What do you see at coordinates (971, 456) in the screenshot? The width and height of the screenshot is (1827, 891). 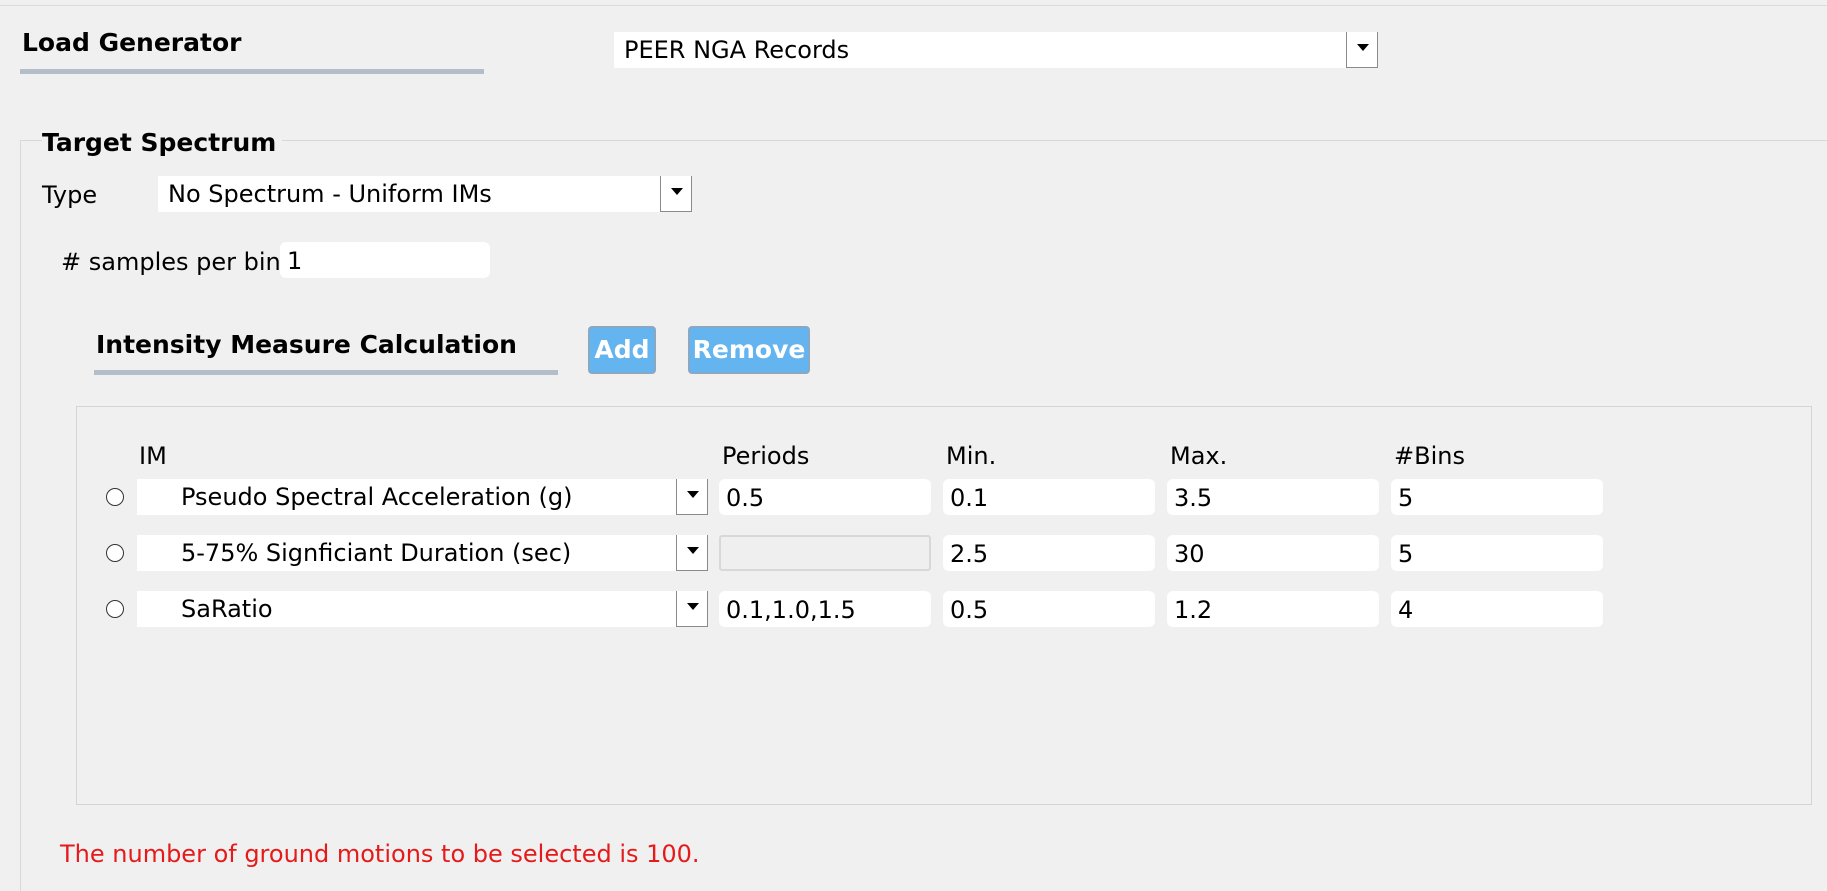 I see `header-min: Min.` at bounding box center [971, 456].